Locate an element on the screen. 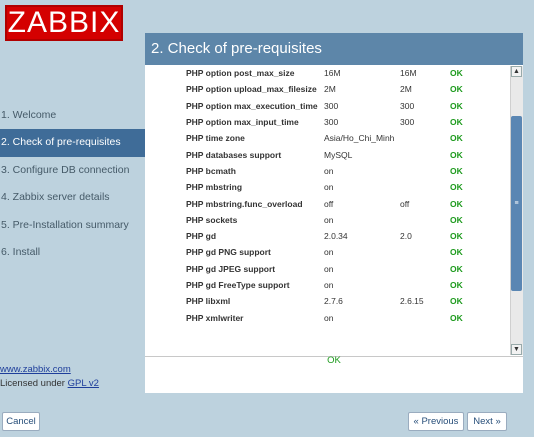  step-install: 6. Install is located at coordinates (21, 251).